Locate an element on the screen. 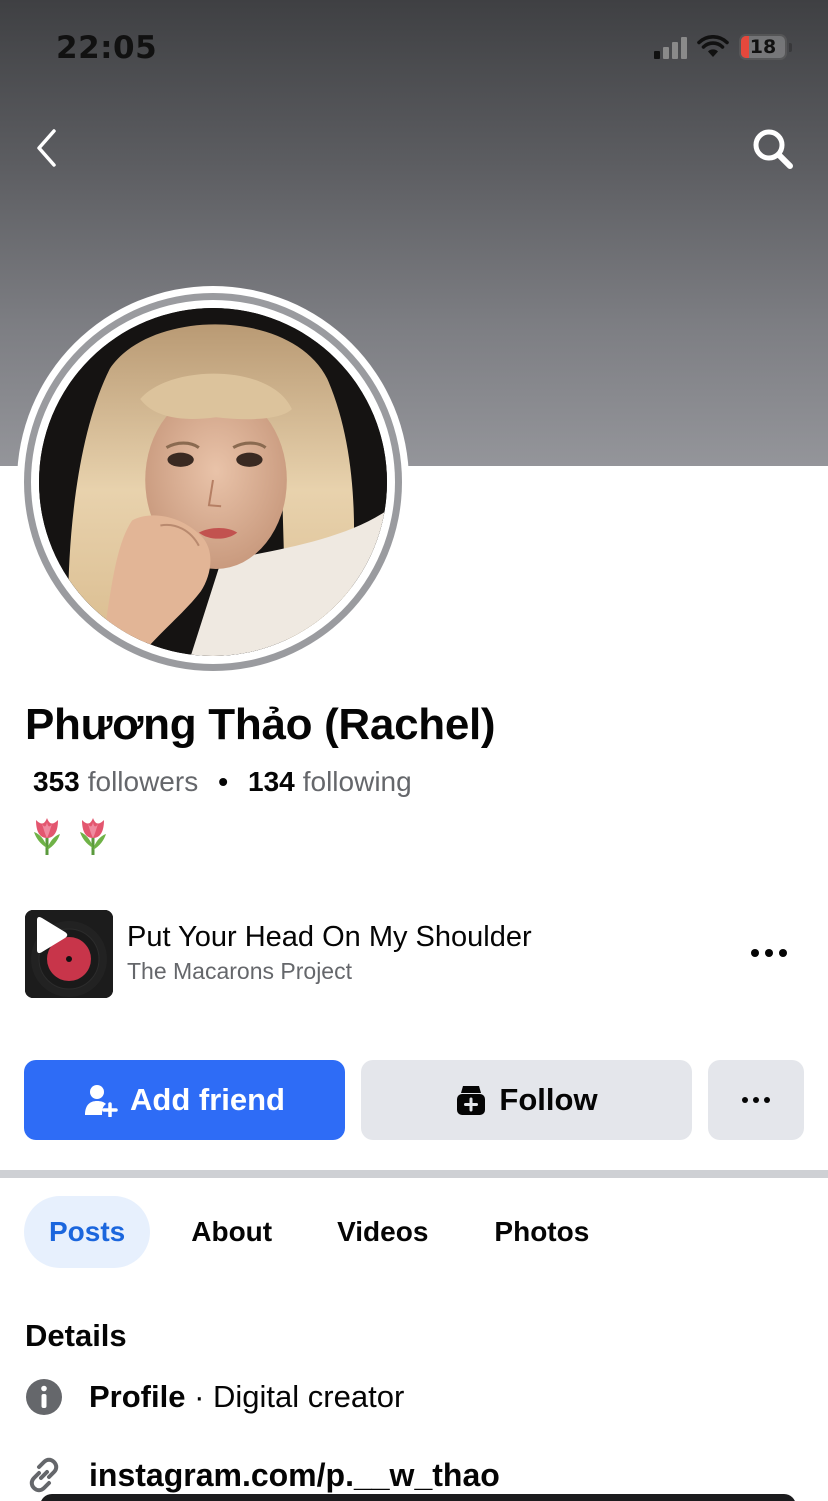 Image resolution: width=828 pixels, height=1501 pixels. battery-level: 18 is located at coordinates (763, 47).